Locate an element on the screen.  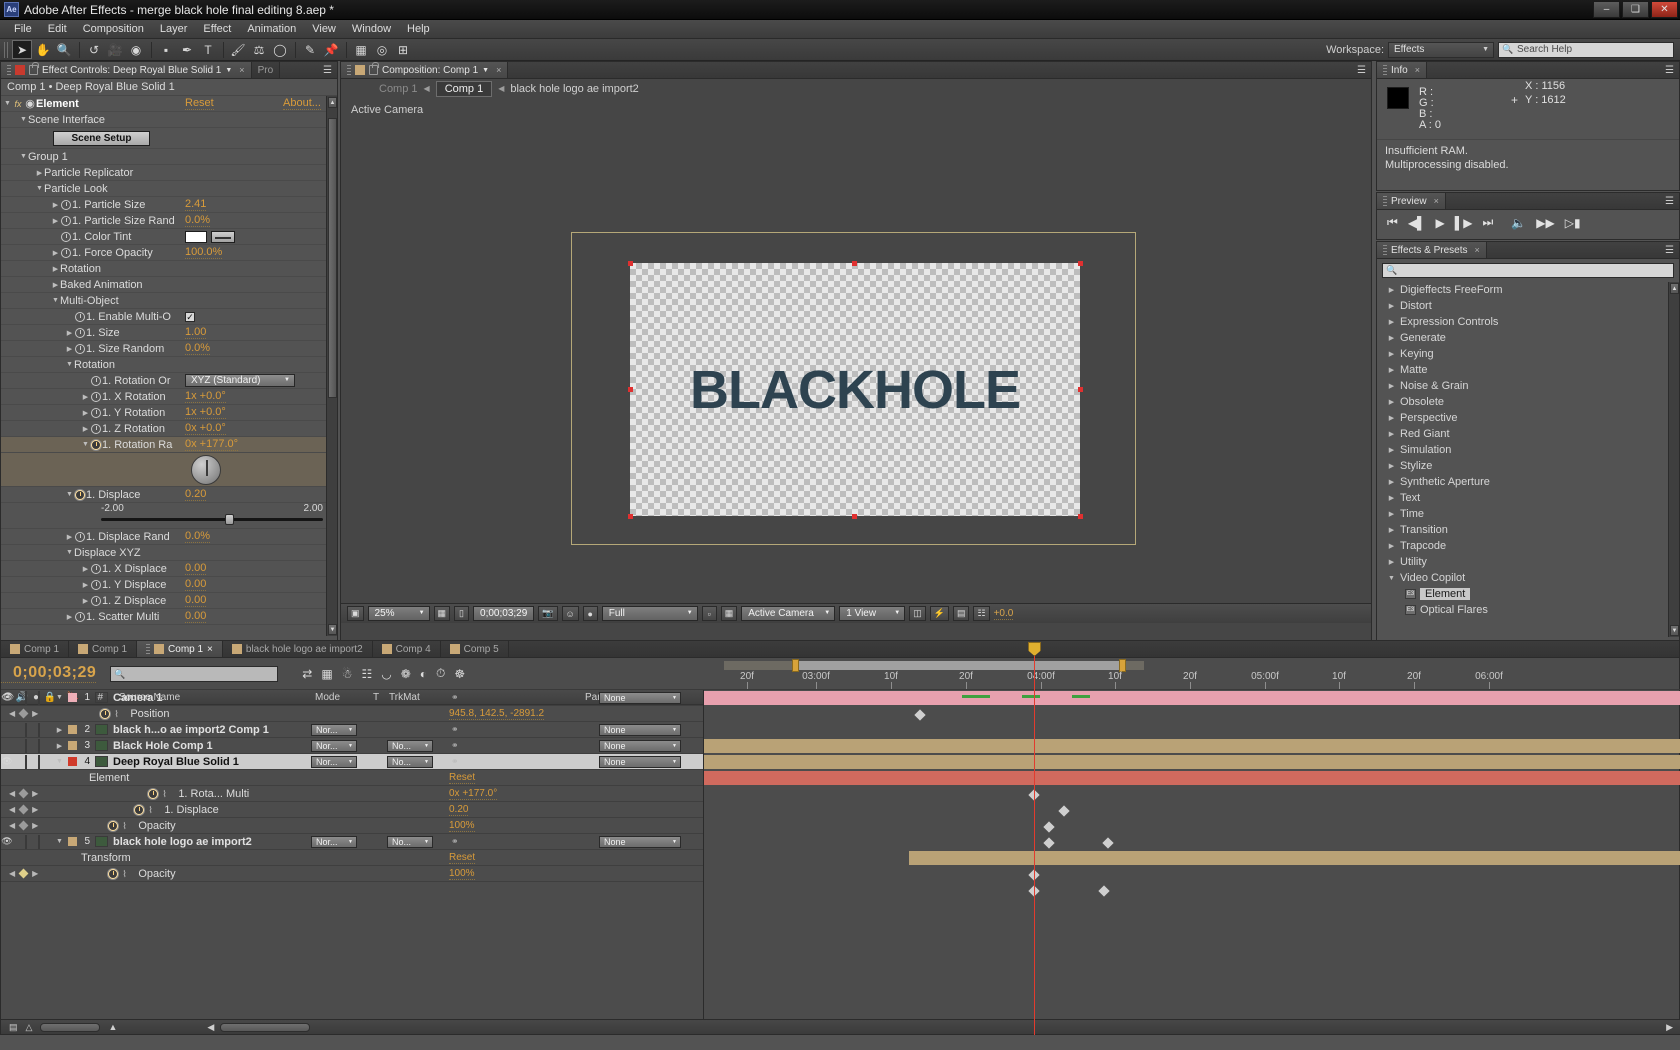
fx-group-baked-animation: Baked Animation is located at coordinates (169, 285).